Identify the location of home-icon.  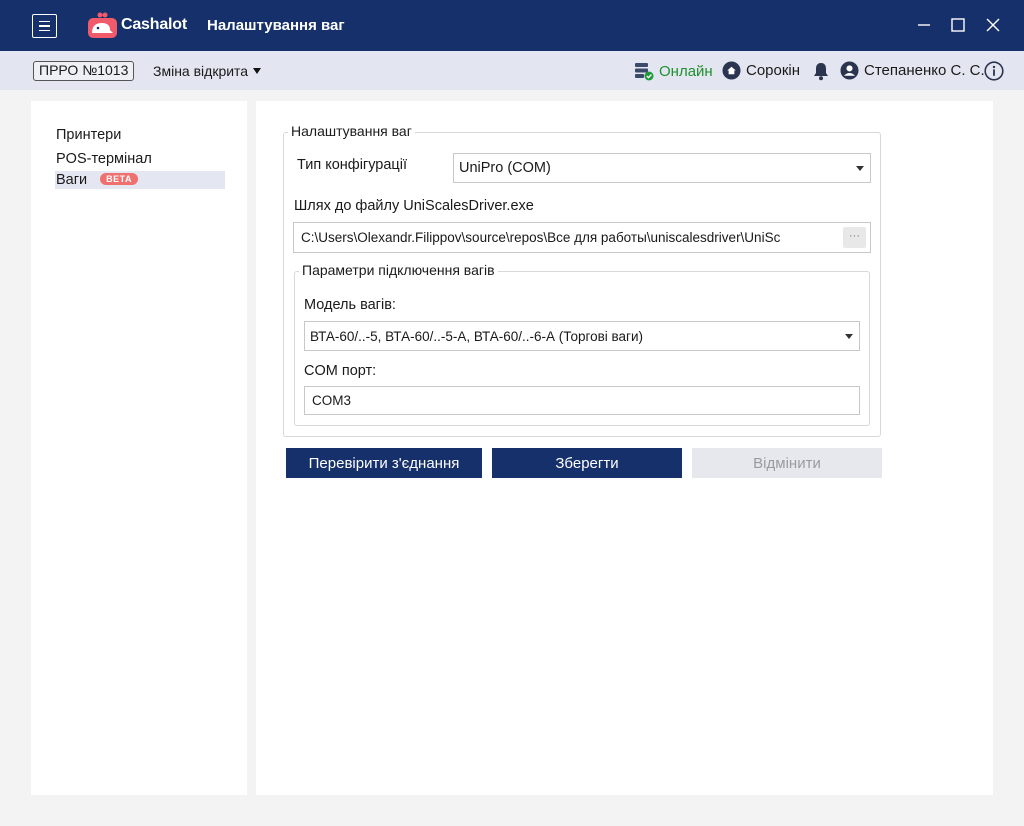
(731, 70).